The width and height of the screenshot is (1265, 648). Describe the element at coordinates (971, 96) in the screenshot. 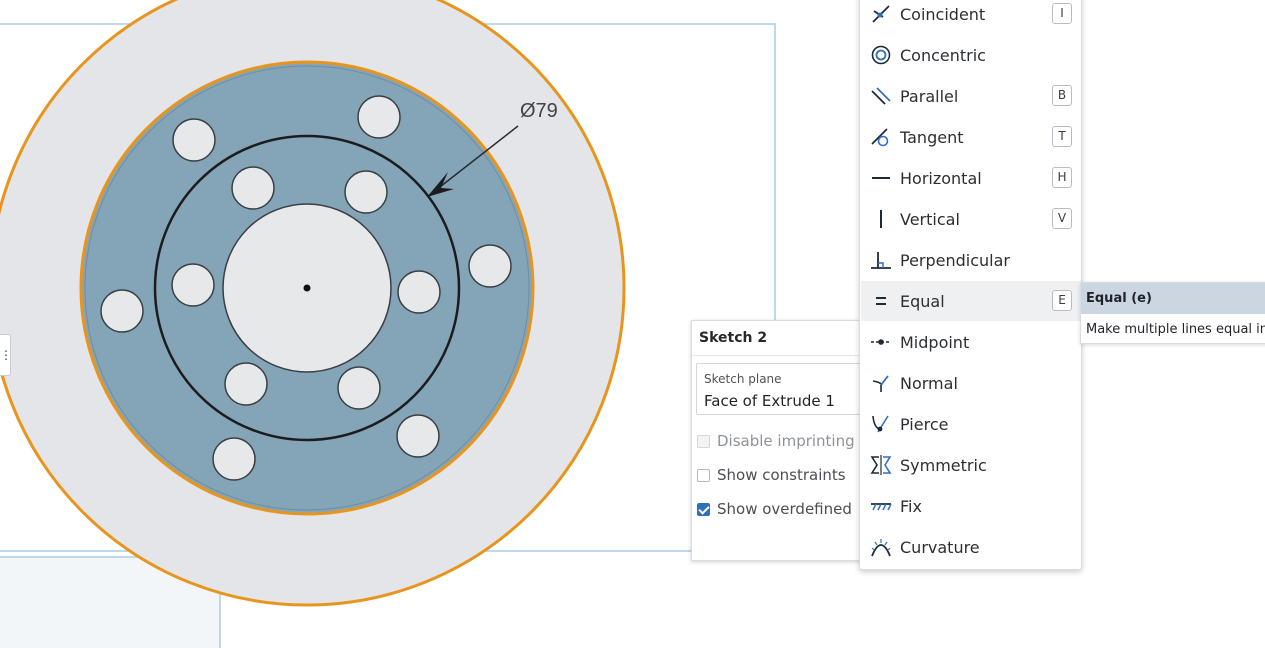

I see `menu-item-parallel: Parallel B` at that location.